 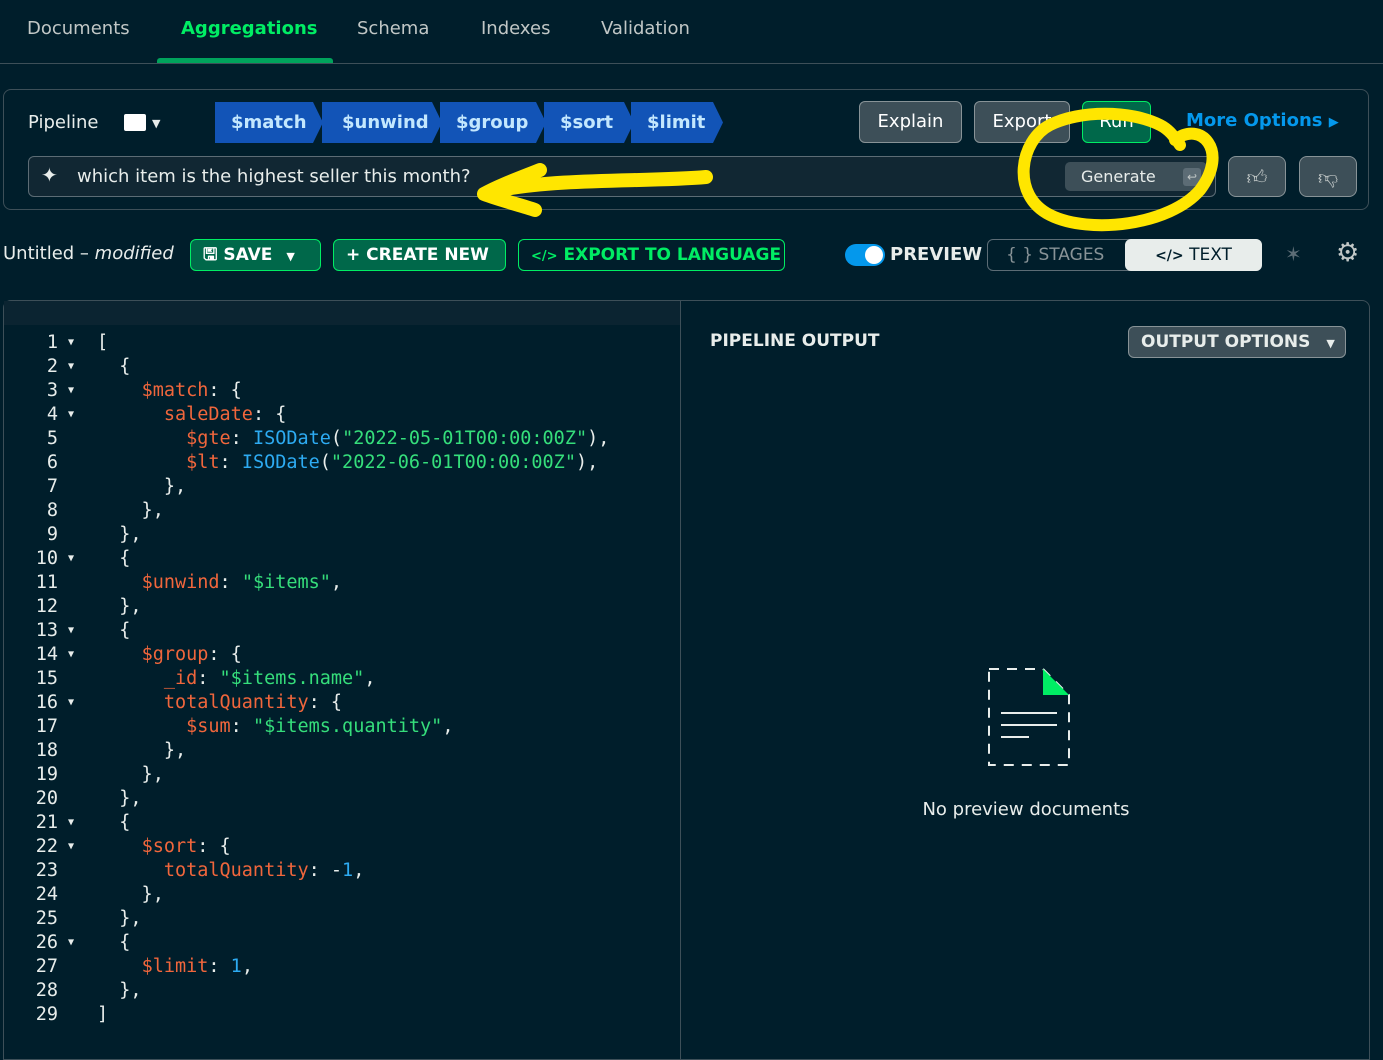 I want to click on tab-schema: Schema, so click(x=393, y=28).